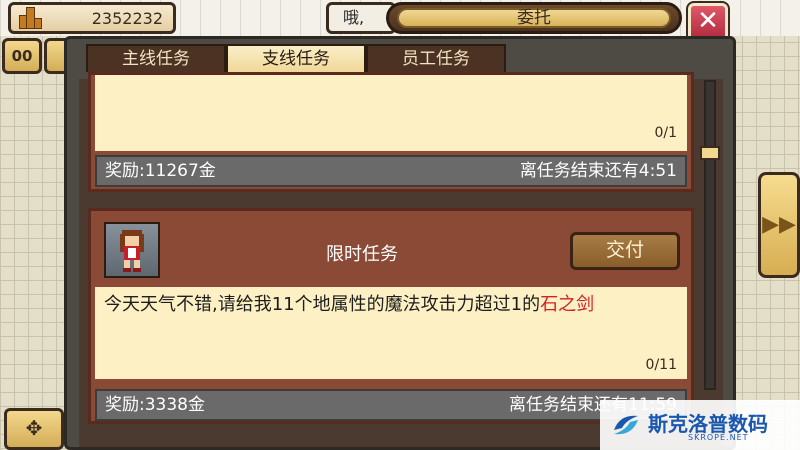 This screenshot has height=450, width=800. Describe the element at coordinates (127, 18) in the screenshot. I see `money-value: 2352232` at that location.